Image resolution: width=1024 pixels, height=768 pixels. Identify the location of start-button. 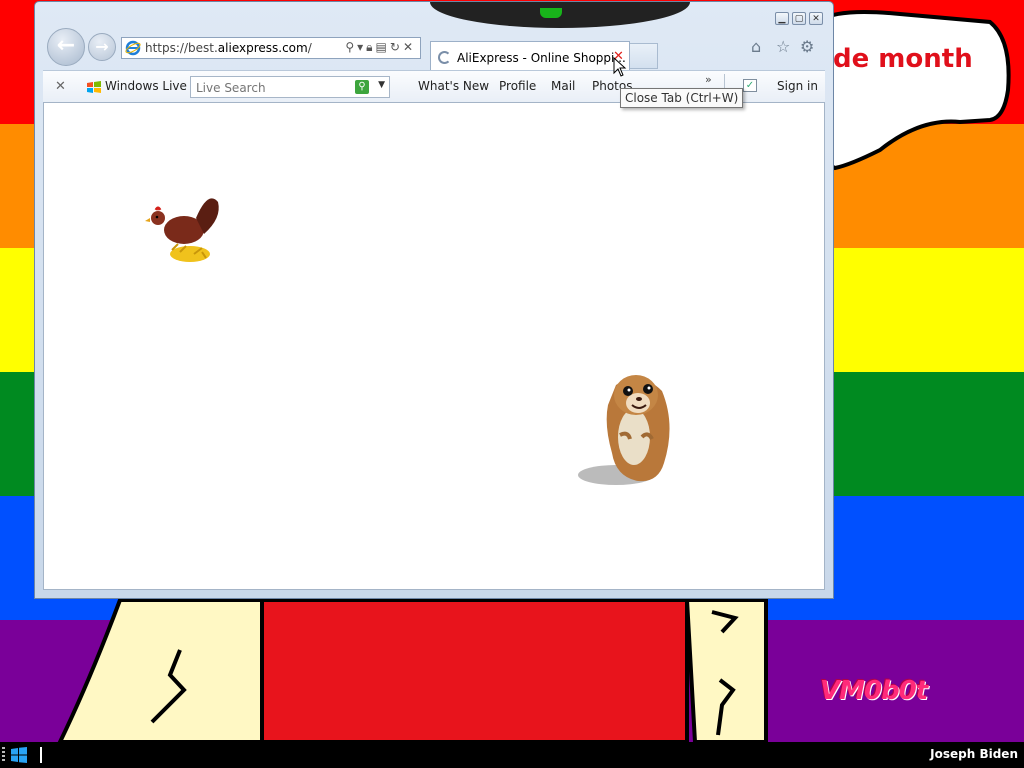
(16, 755).